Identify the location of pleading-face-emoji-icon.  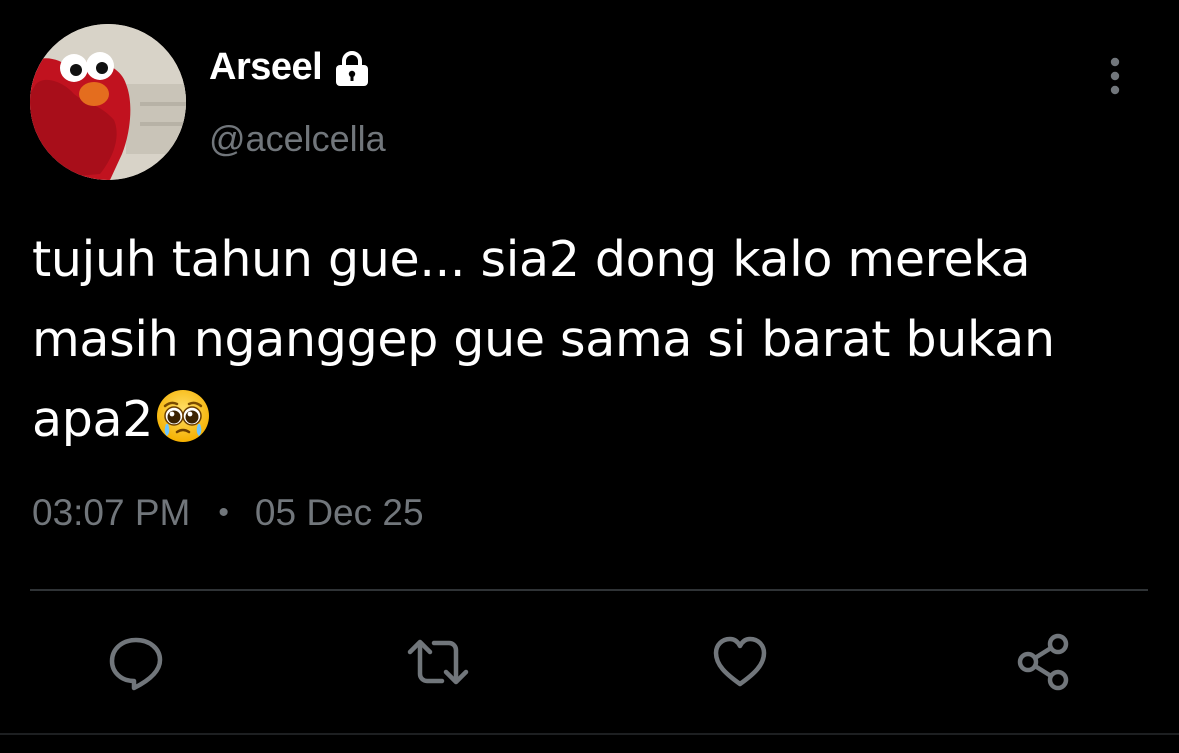
(183, 428).